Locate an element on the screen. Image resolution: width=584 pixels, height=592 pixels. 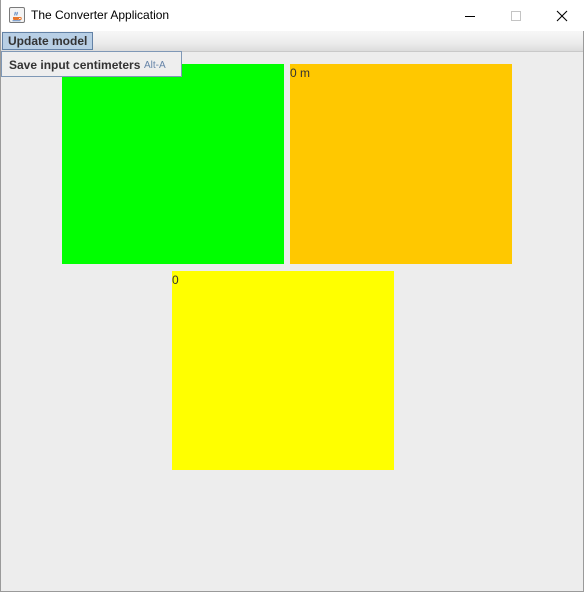
menu-item-label: Save input centimeters is located at coordinates (75, 65).